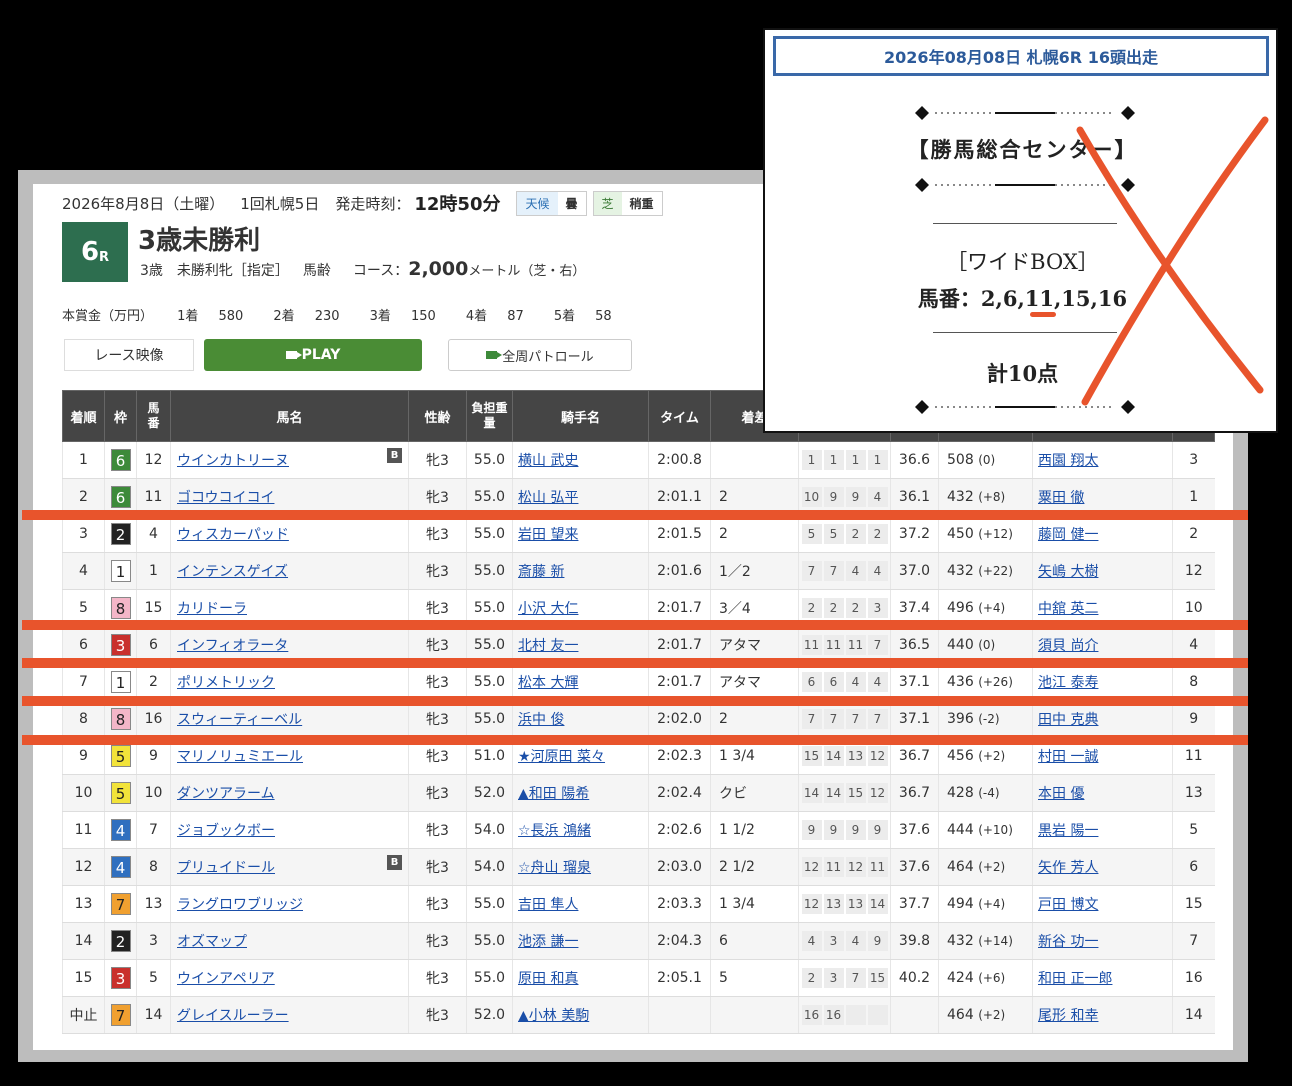 The width and height of the screenshot is (1292, 1086). What do you see at coordinates (1068, 572) in the screenshot?
I see `trainer-link: 矢嶋 大樹` at bounding box center [1068, 572].